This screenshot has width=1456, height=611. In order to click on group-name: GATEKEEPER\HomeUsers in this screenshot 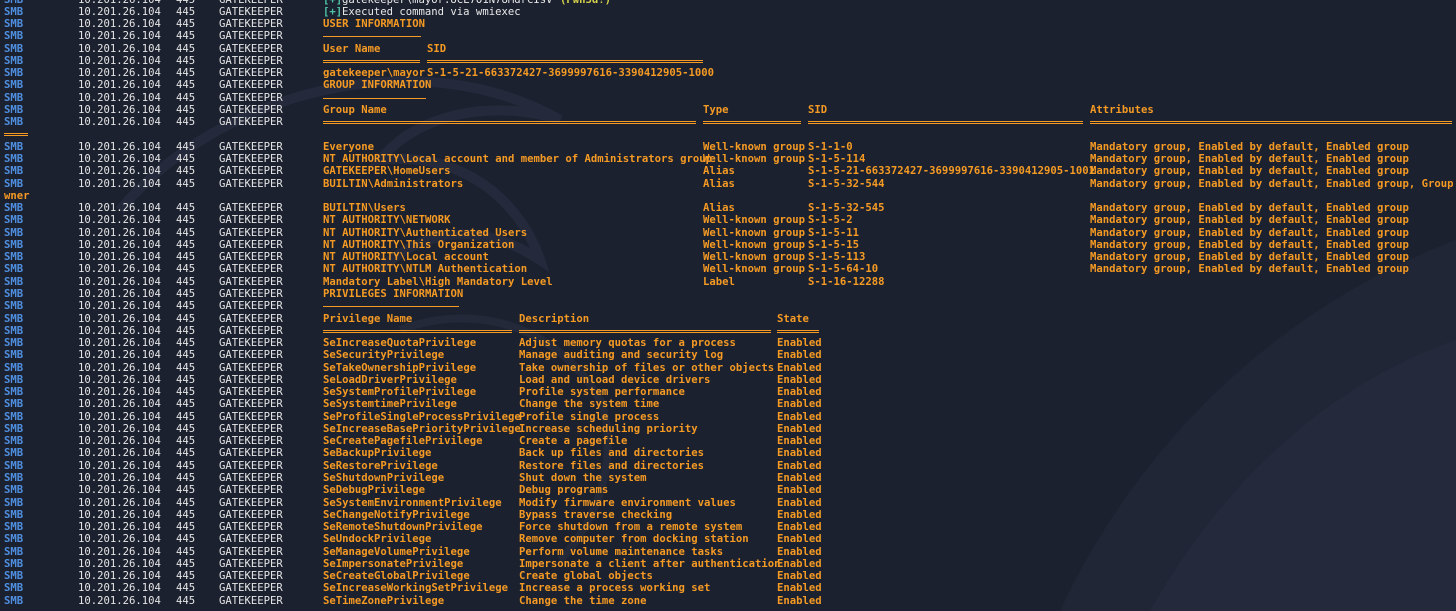, I will do `click(387, 171)`.